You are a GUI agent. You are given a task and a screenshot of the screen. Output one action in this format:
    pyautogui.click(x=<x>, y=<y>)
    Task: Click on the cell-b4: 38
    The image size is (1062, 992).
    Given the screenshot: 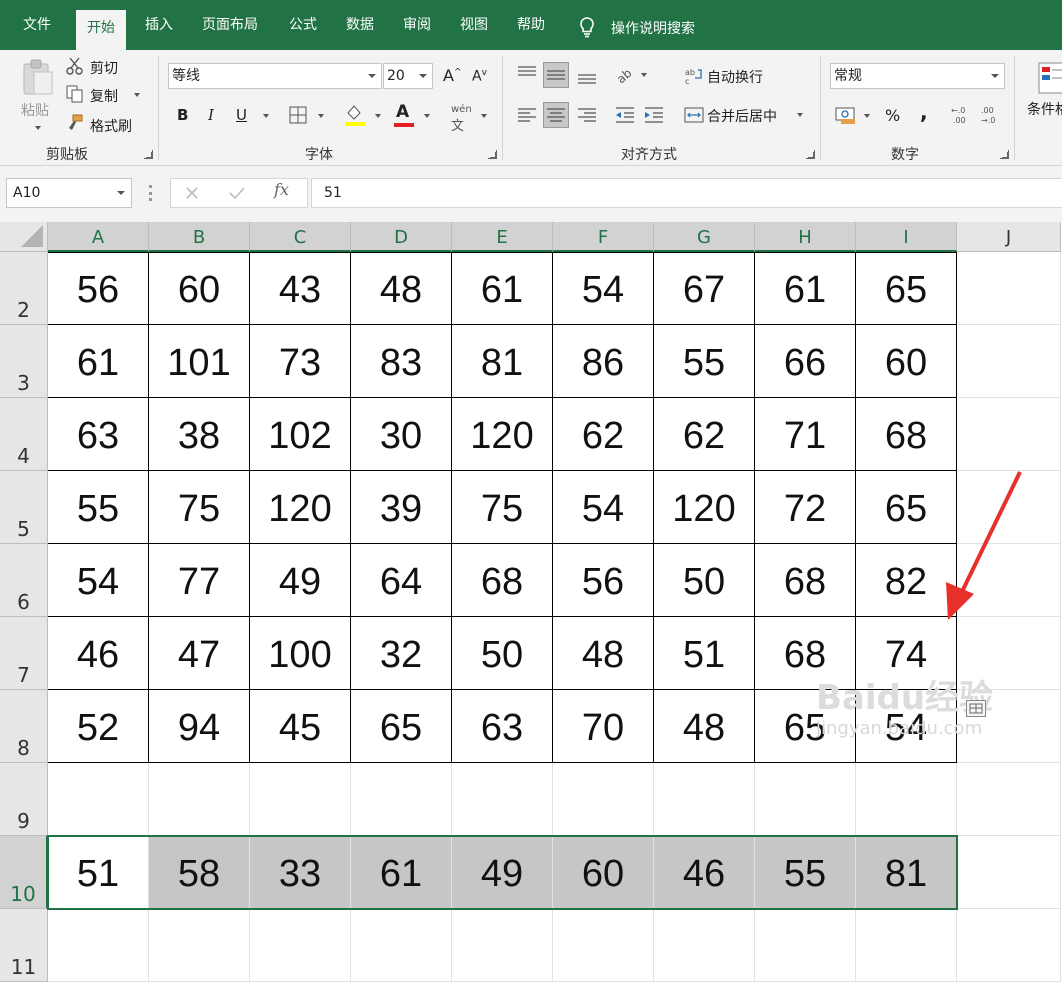 What is the action you would take?
    pyautogui.click(x=199, y=434)
    